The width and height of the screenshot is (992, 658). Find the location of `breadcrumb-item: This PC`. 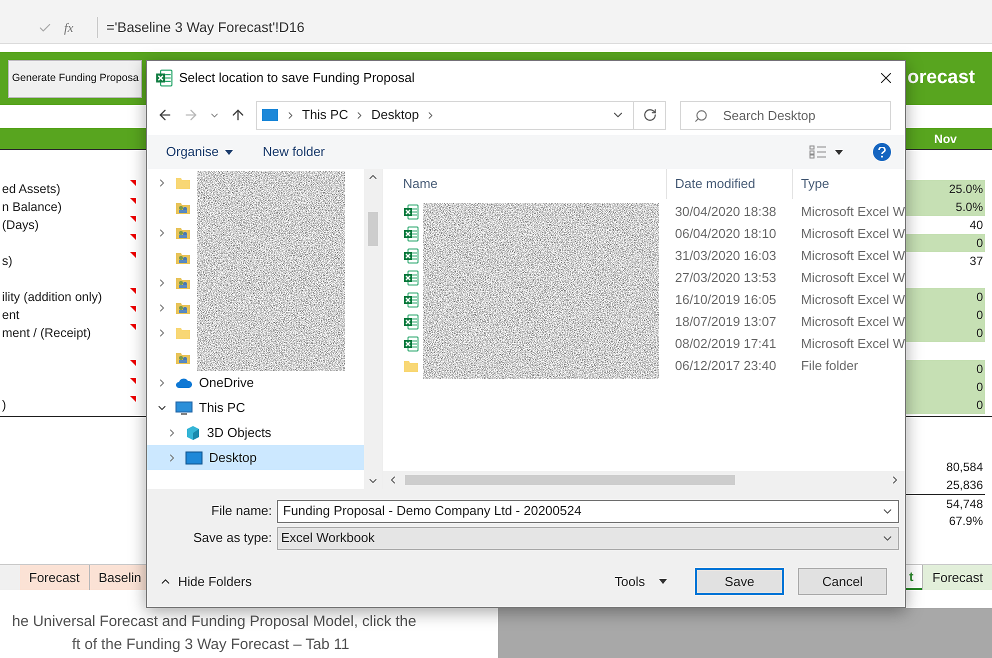

breadcrumb-item: This PC is located at coordinates (325, 115).